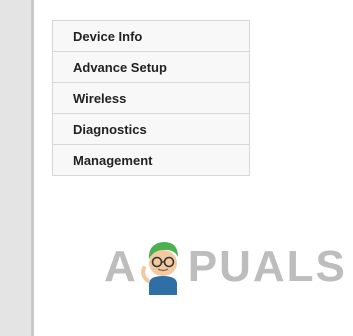 The image size is (353, 336). I want to click on menu-item-wireless: Wireless, so click(151, 98).